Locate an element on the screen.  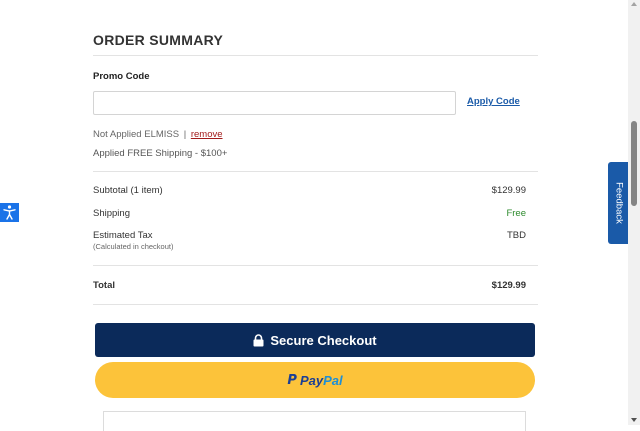
lock-icon is located at coordinates (258, 339).